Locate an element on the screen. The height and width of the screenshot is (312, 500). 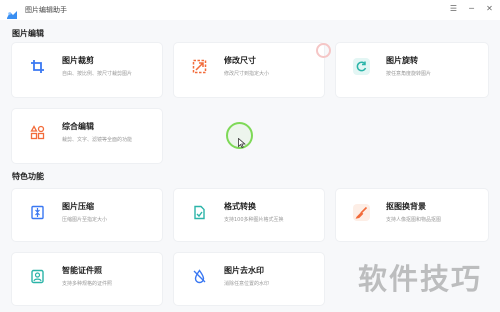
card-desc: 压缩图片至指定大小 is located at coordinates (85, 220).